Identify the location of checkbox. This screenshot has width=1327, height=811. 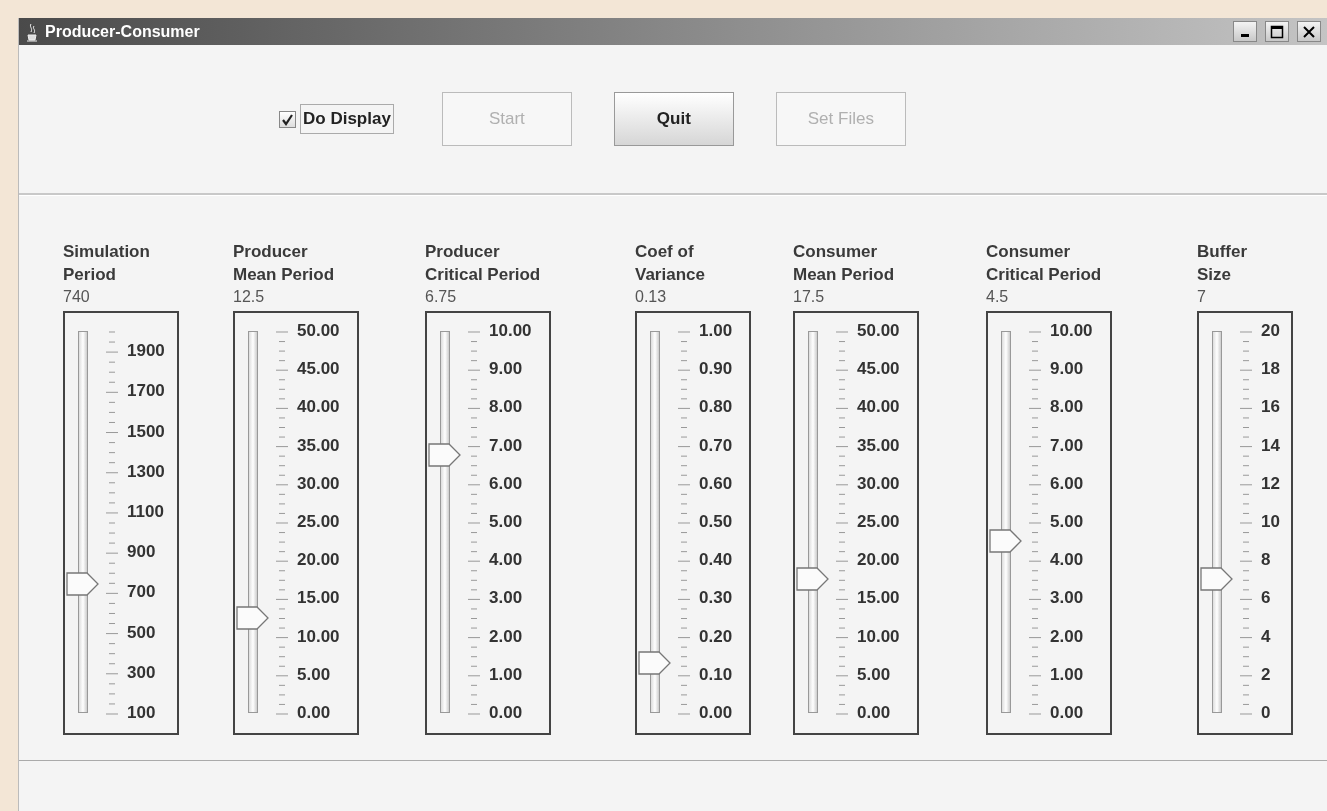
(287, 119).